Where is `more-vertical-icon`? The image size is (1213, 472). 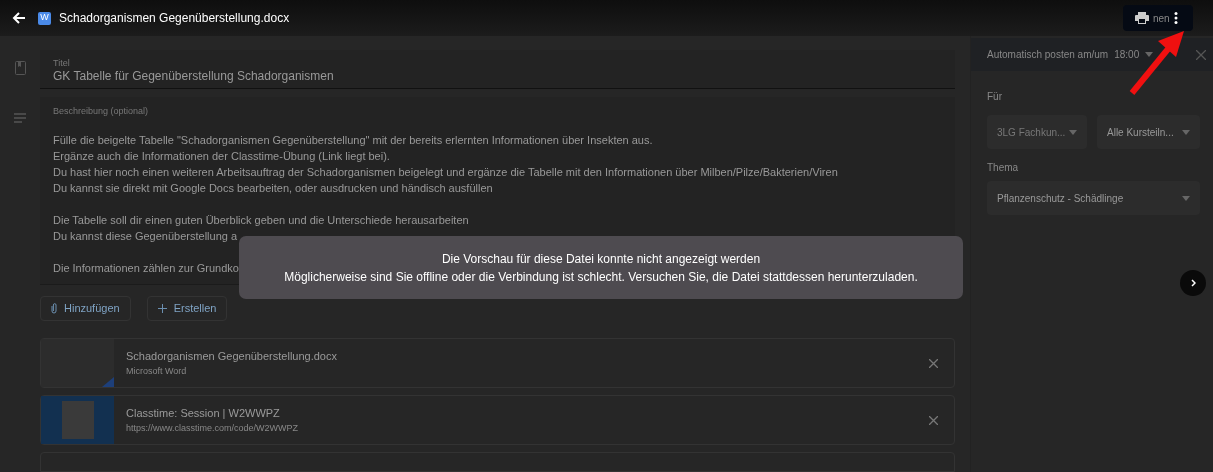
more-vertical-icon is located at coordinates (1175, 18).